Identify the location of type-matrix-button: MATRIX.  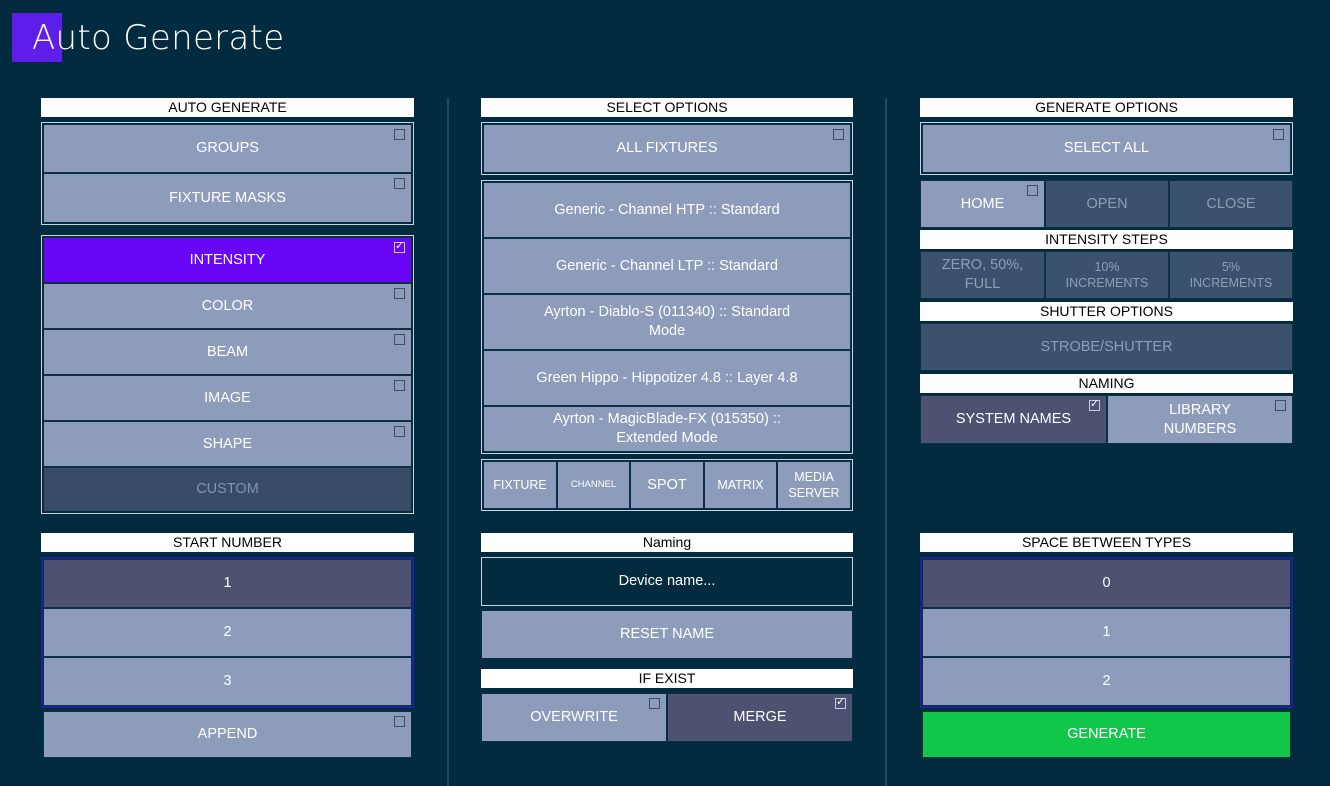
(740, 485).